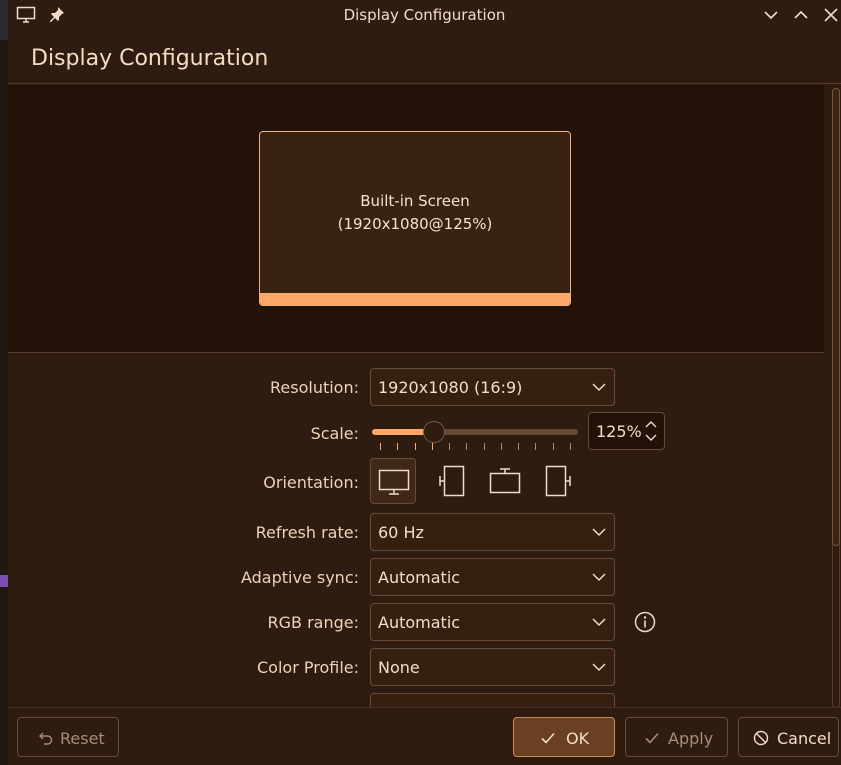 Image resolution: width=841 pixels, height=765 pixels. What do you see at coordinates (761, 738) in the screenshot?
I see `cancel-icon` at bounding box center [761, 738].